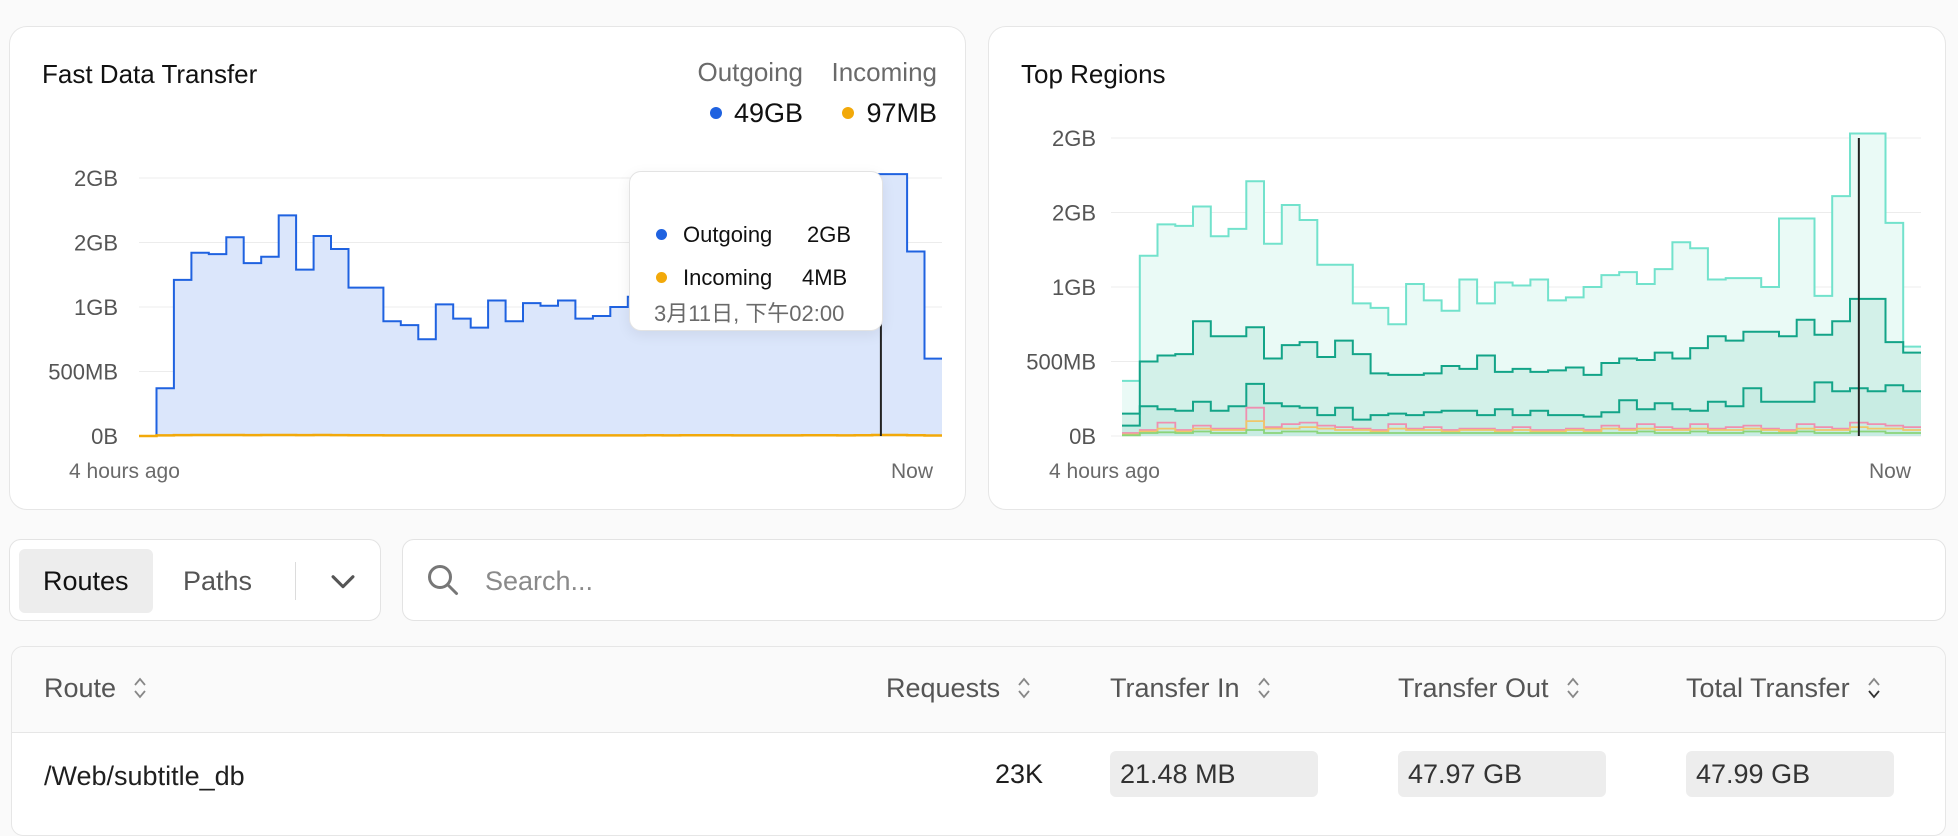  What do you see at coordinates (1185, 581) in the screenshot?
I see `search-input` at bounding box center [1185, 581].